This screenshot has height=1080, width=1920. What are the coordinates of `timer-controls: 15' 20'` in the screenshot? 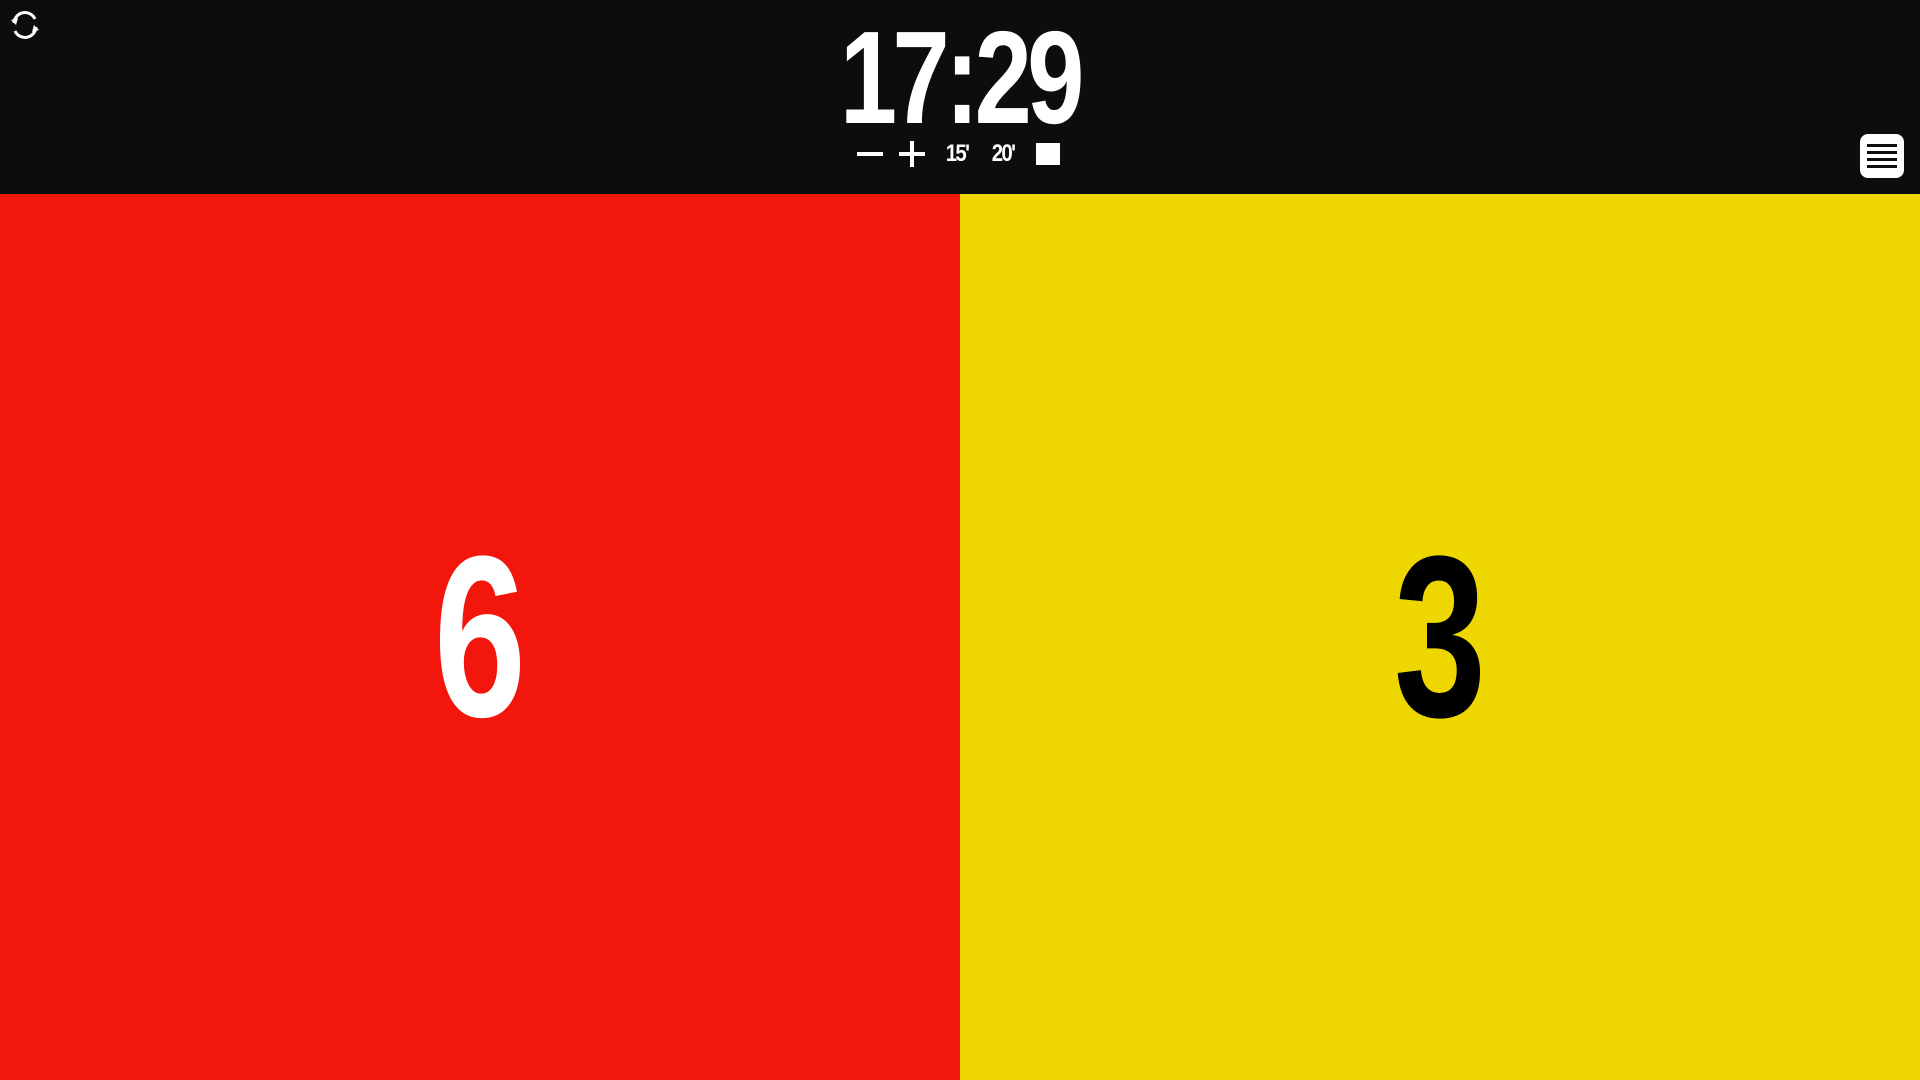 It's located at (958, 154).